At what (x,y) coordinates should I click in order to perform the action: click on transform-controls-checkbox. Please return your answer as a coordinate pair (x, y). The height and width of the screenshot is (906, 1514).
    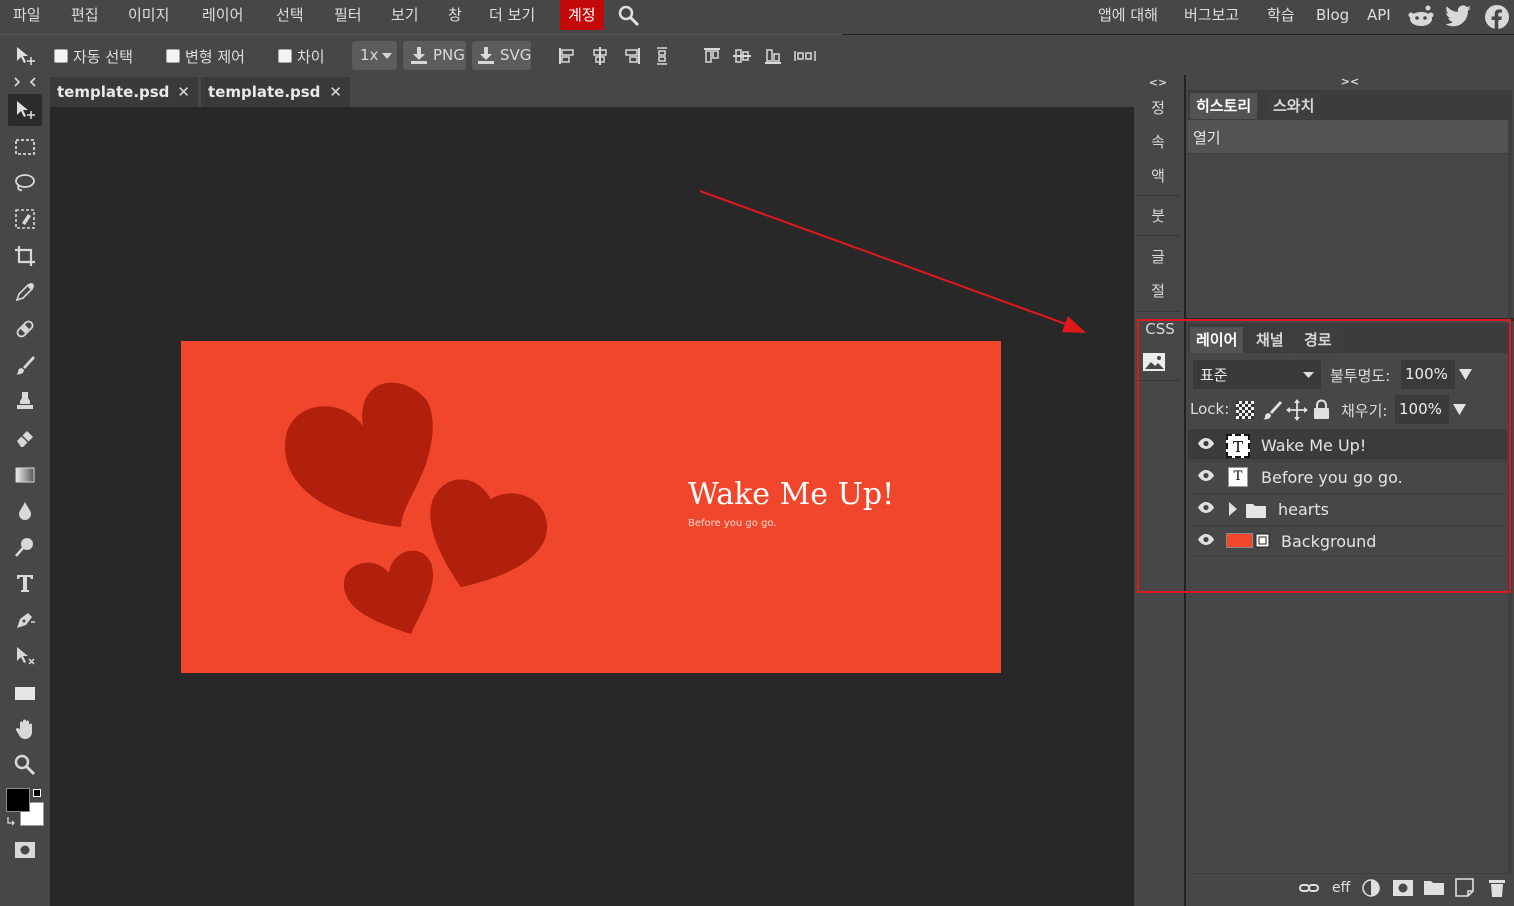
    Looking at the image, I should click on (173, 56).